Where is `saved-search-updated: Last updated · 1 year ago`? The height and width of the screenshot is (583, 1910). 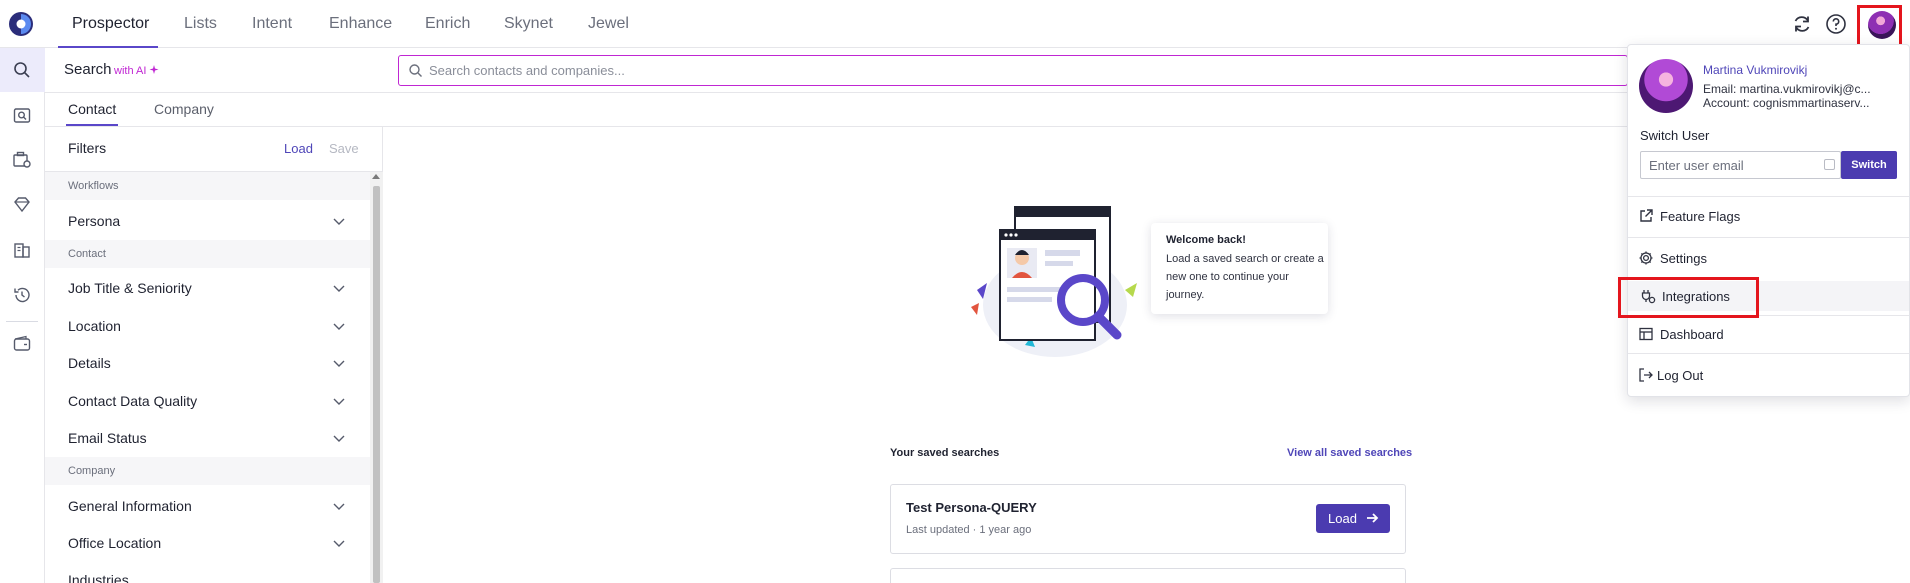 saved-search-updated: Last updated · 1 year ago is located at coordinates (969, 530).